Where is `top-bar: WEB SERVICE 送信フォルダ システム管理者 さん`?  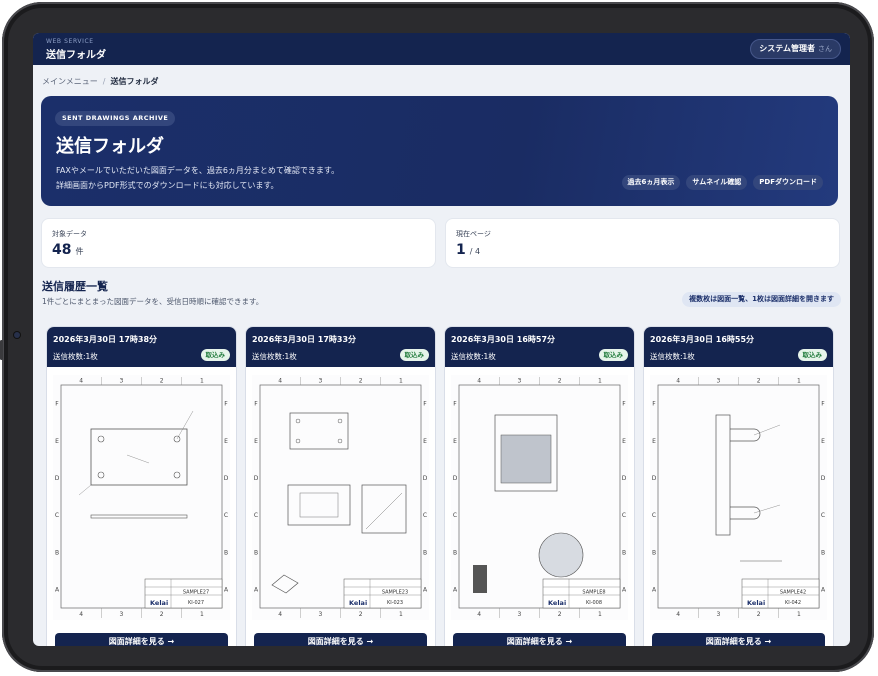
top-bar: WEB SERVICE 送信フォルダ システム管理者 さん is located at coordinates (441, 49).